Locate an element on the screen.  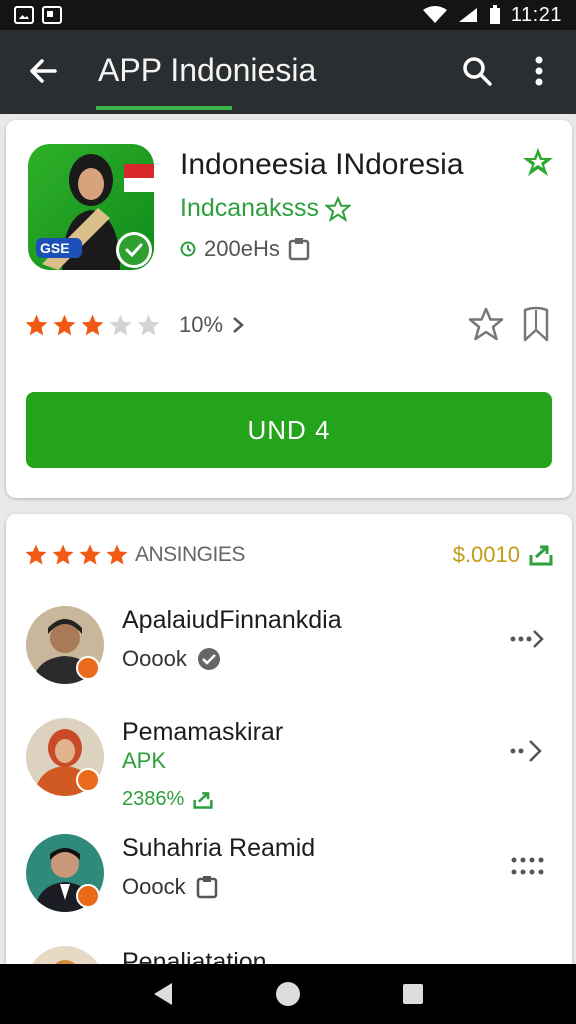
nav-back-button is located at coordinates (163, 994).